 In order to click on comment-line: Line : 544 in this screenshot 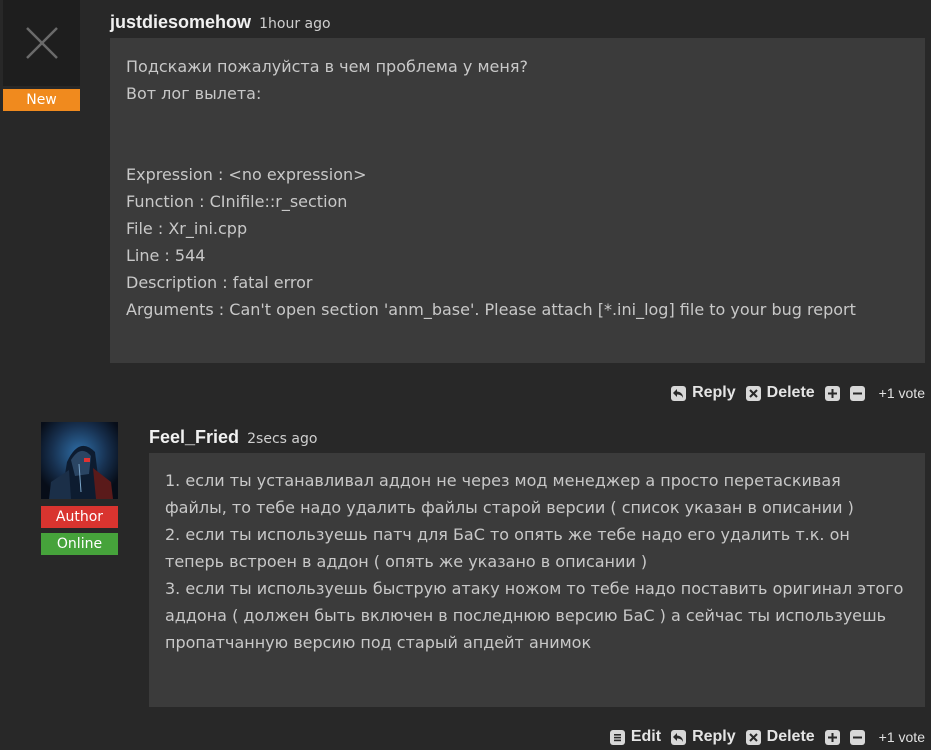, I will do `click(166, 255)`.